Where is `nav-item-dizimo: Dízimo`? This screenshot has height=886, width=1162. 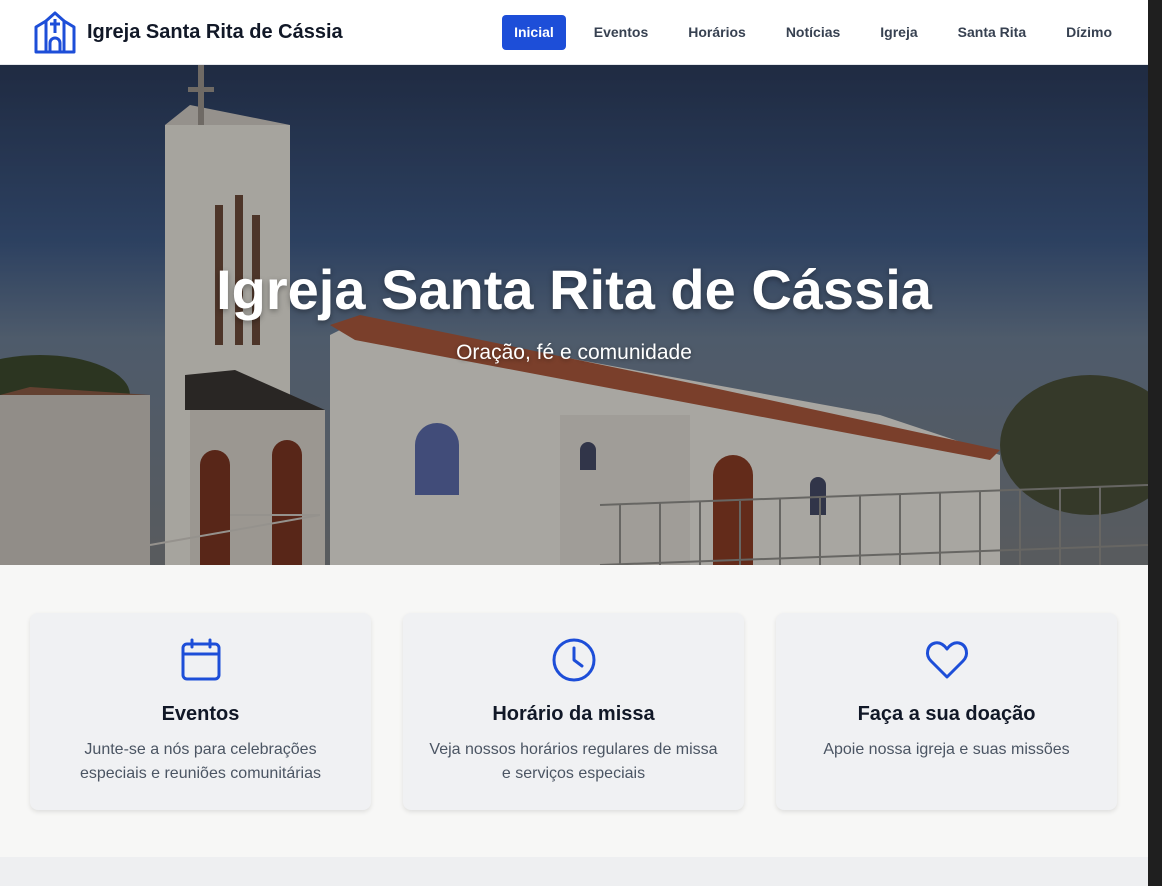 nav-item-dizimo: Dízimo is located at coordinates (1089, 32).